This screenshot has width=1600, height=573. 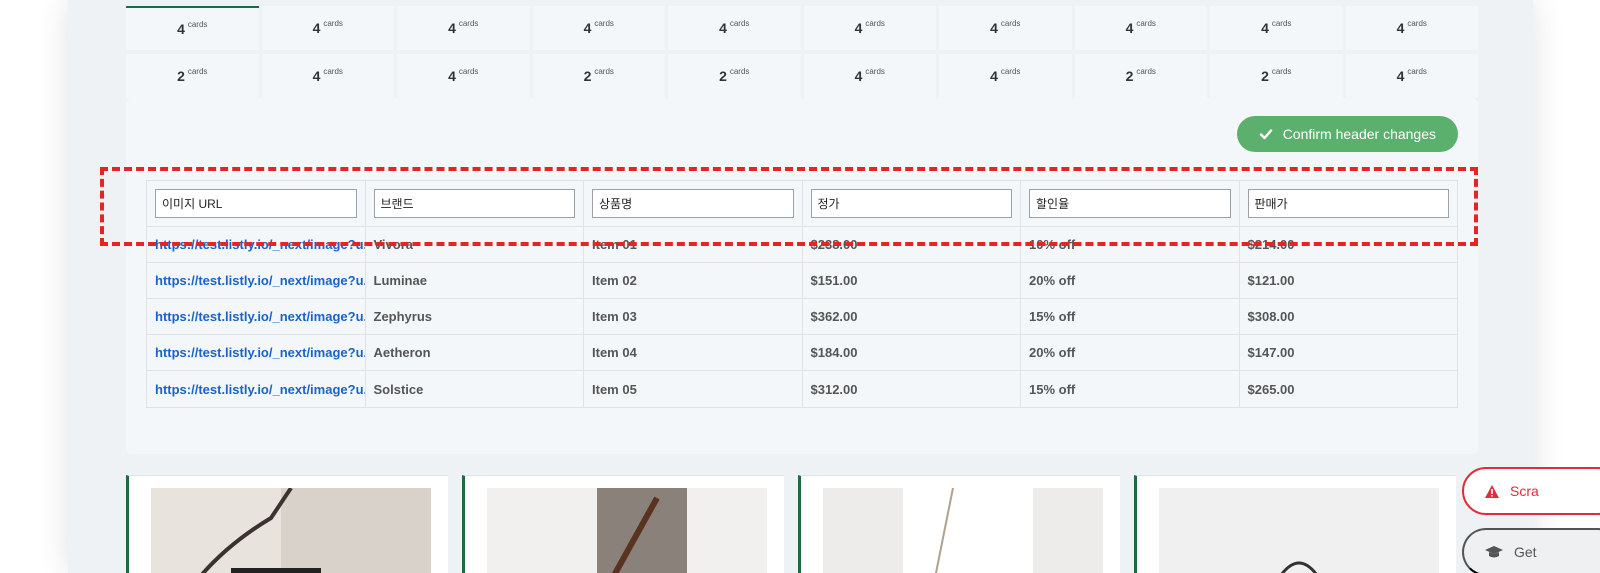 What do you see at coordinates (1359, 134) in the screenshot?
I see `confirm-header-changes-label: Confirm header changes` at bounding box center [1359, 134].